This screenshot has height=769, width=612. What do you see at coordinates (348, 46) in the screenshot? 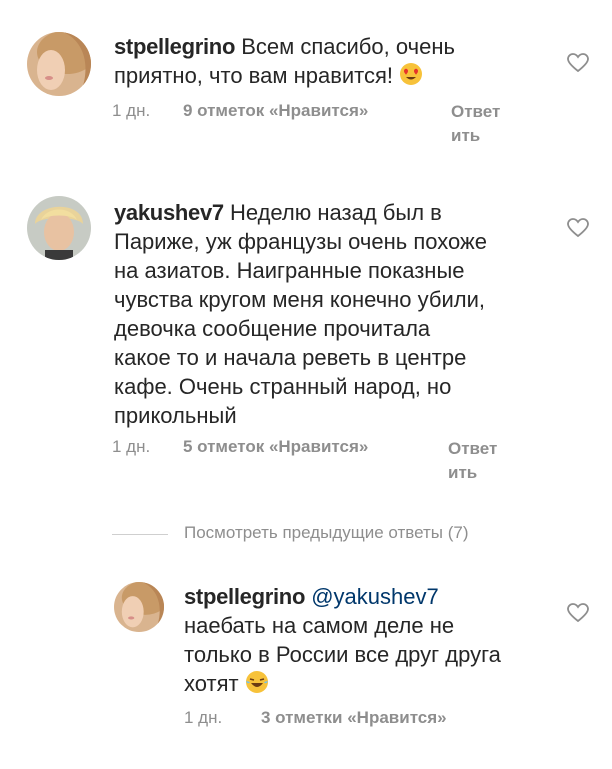
I see `comment-line: Всем спасибо, очень` at bounding box center [348, 46].